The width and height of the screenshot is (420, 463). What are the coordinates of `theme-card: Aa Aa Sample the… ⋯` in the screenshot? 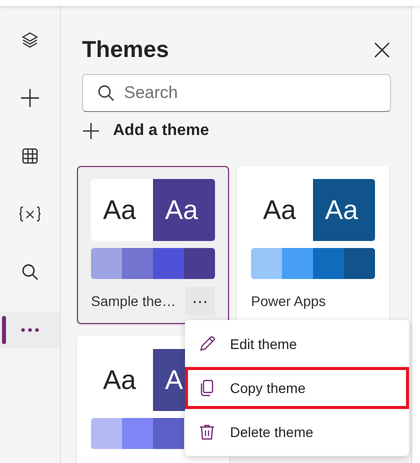 It's located at (153, 245).